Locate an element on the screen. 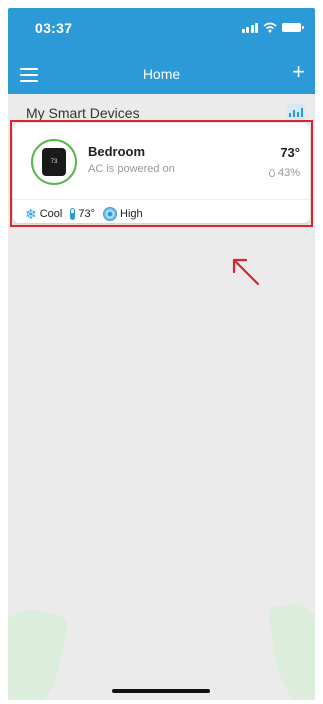 Image resolution: width=323 pixels, height=704 pixels. leaf-decoration-right is located at coordinates (291, 649).